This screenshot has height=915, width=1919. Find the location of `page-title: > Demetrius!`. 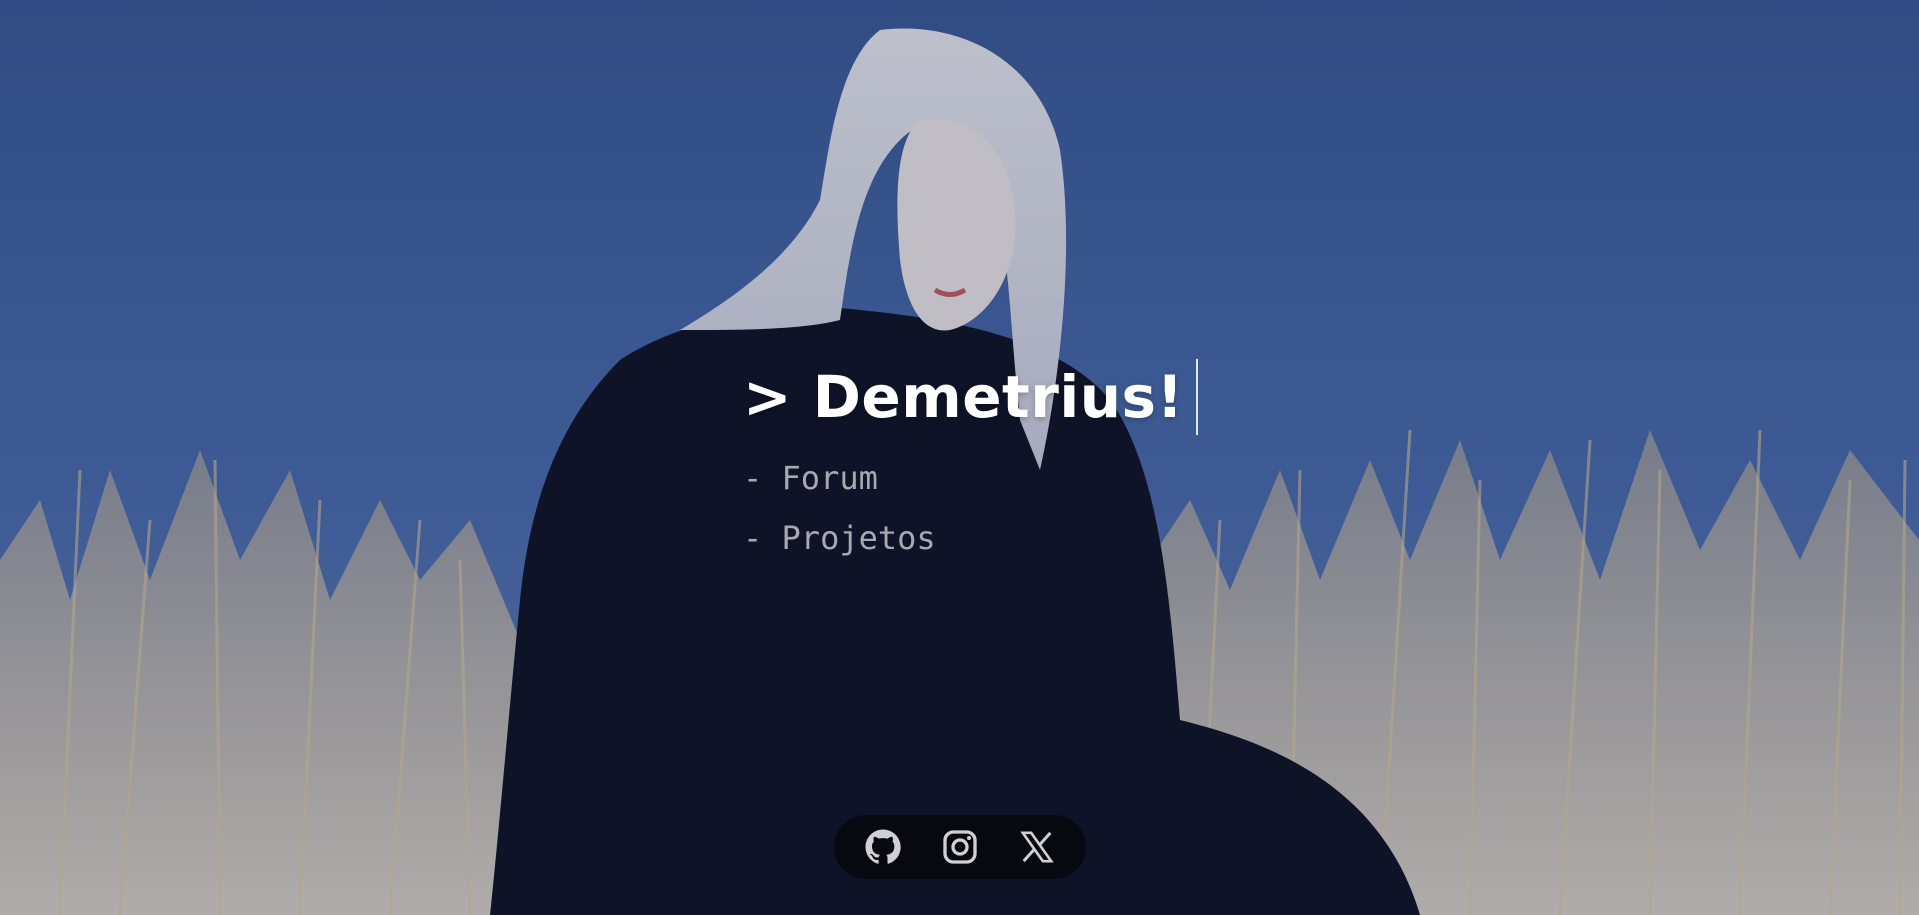

page-title: > Demetrius! is located at coordinates (963, 397).